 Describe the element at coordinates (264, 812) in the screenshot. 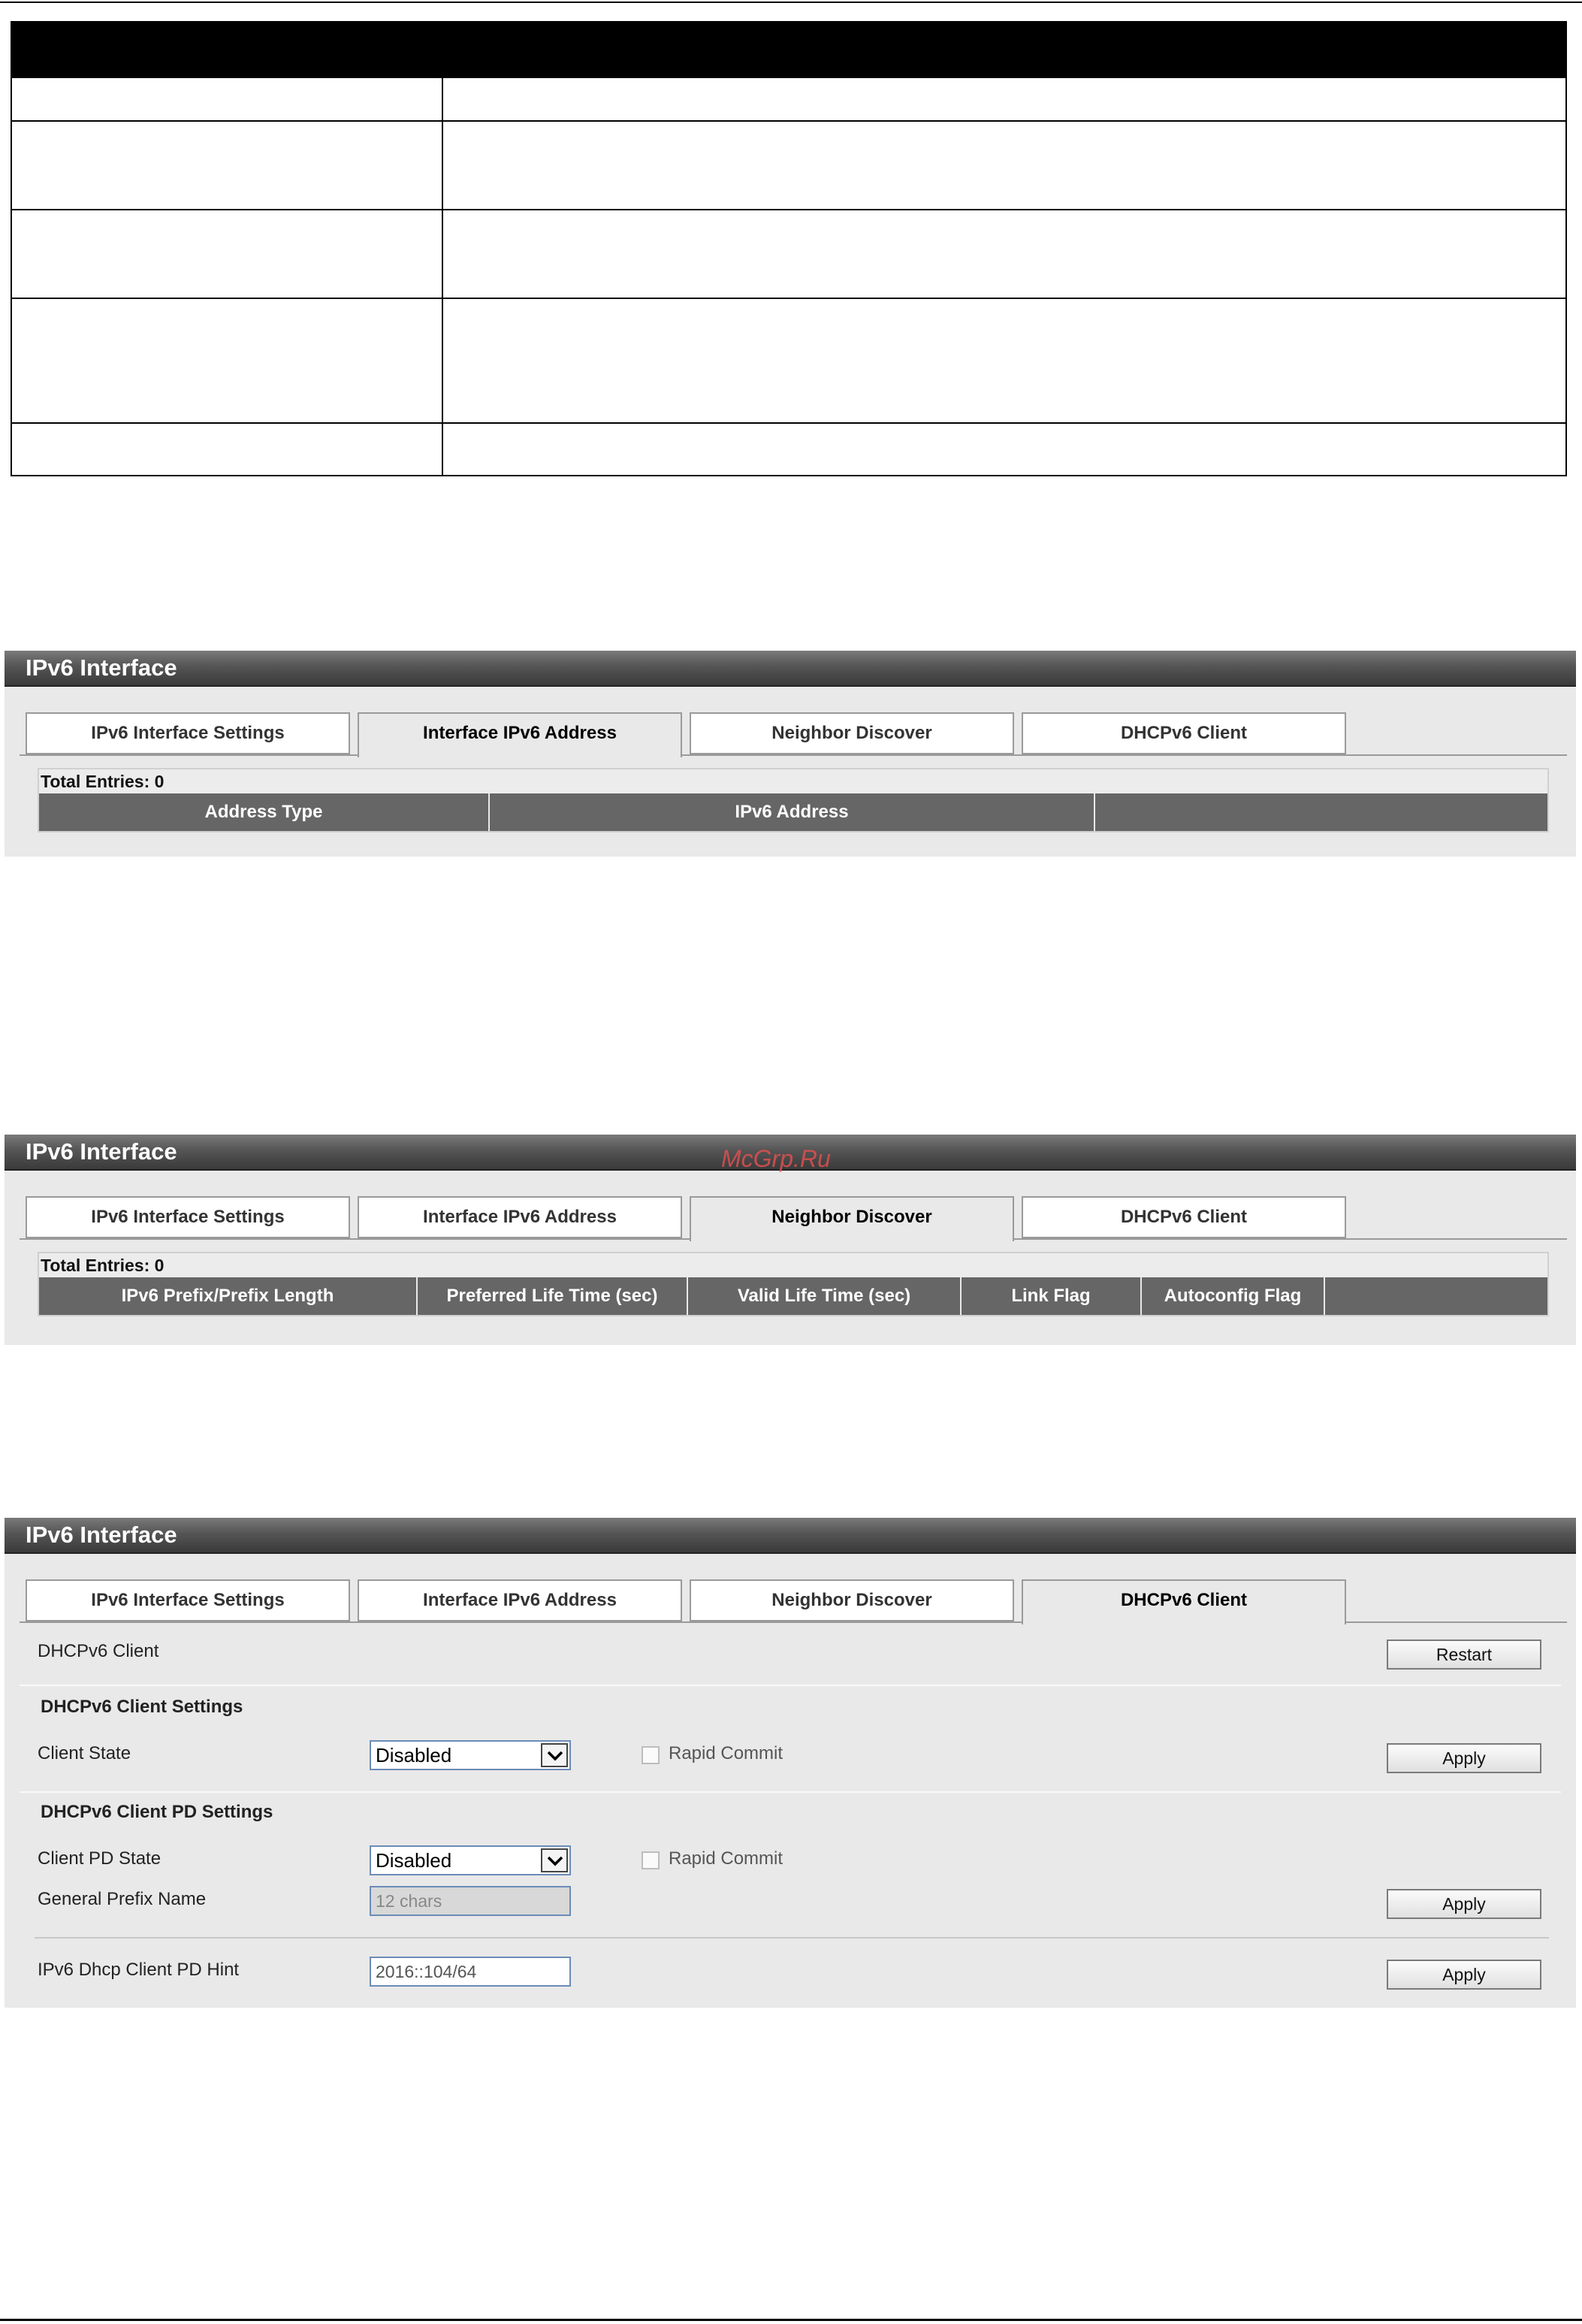

I see `column-address-type: Address Type` at that location.